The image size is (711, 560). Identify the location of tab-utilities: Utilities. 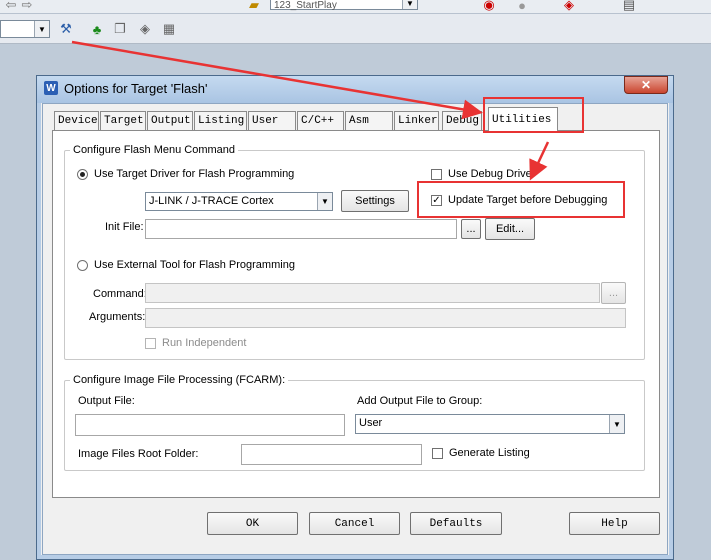
(523, 119).